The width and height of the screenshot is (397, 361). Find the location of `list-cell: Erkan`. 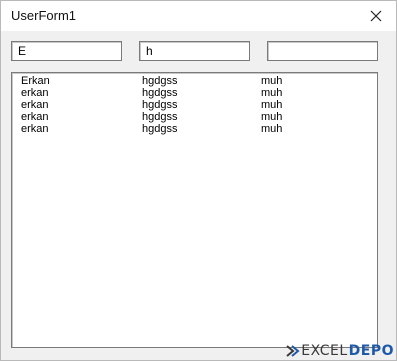

list-cell: Erkan is located at coordinates (35, 81).